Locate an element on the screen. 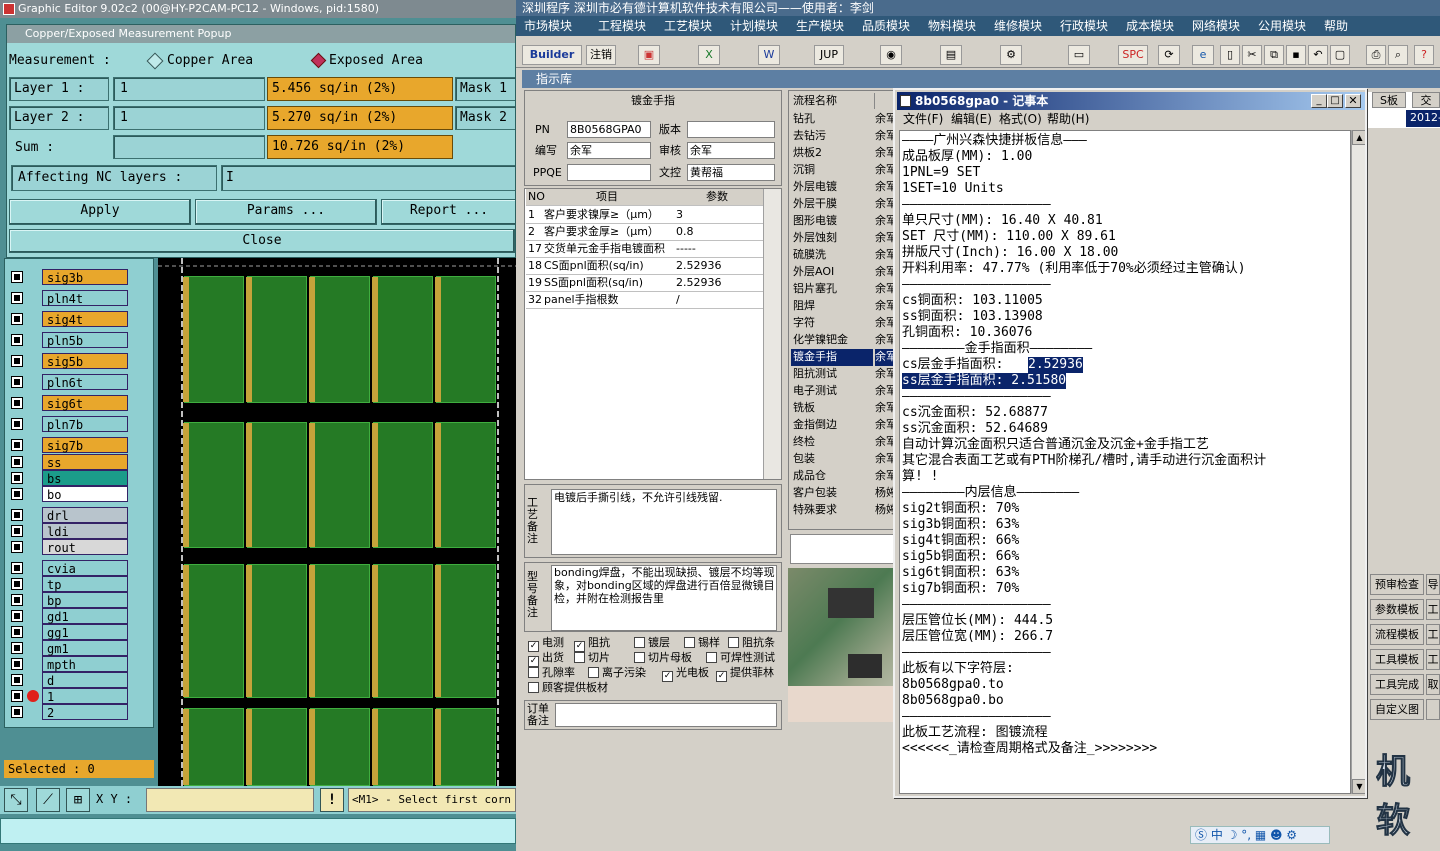 This screenshot has width=1440, height=851. flow-step: 金指倒边 is located at coordinates (832, 425).